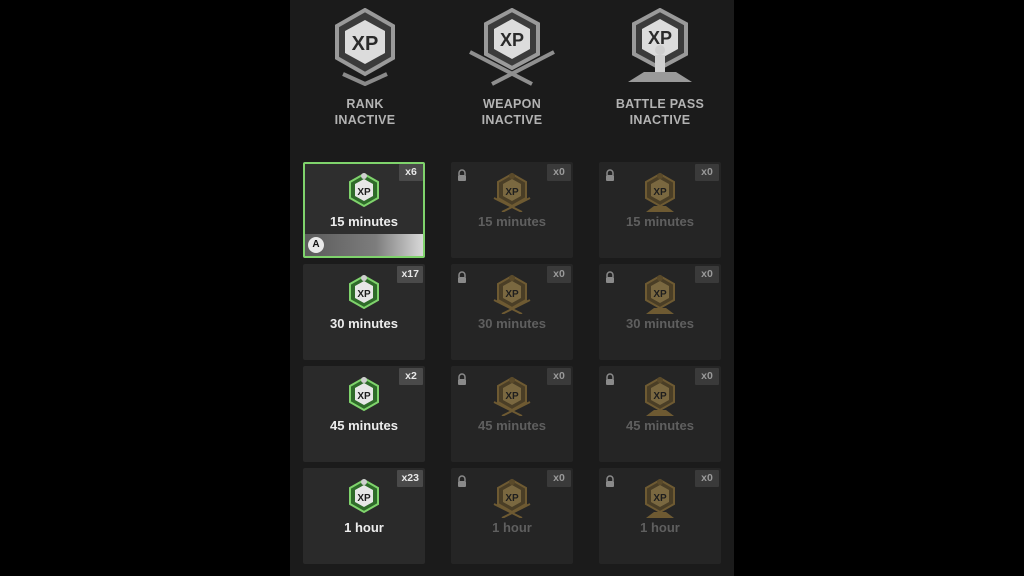  I want to click on battle-pass-xp-token-card: x0 XP 1 hour, so click(660, 516).